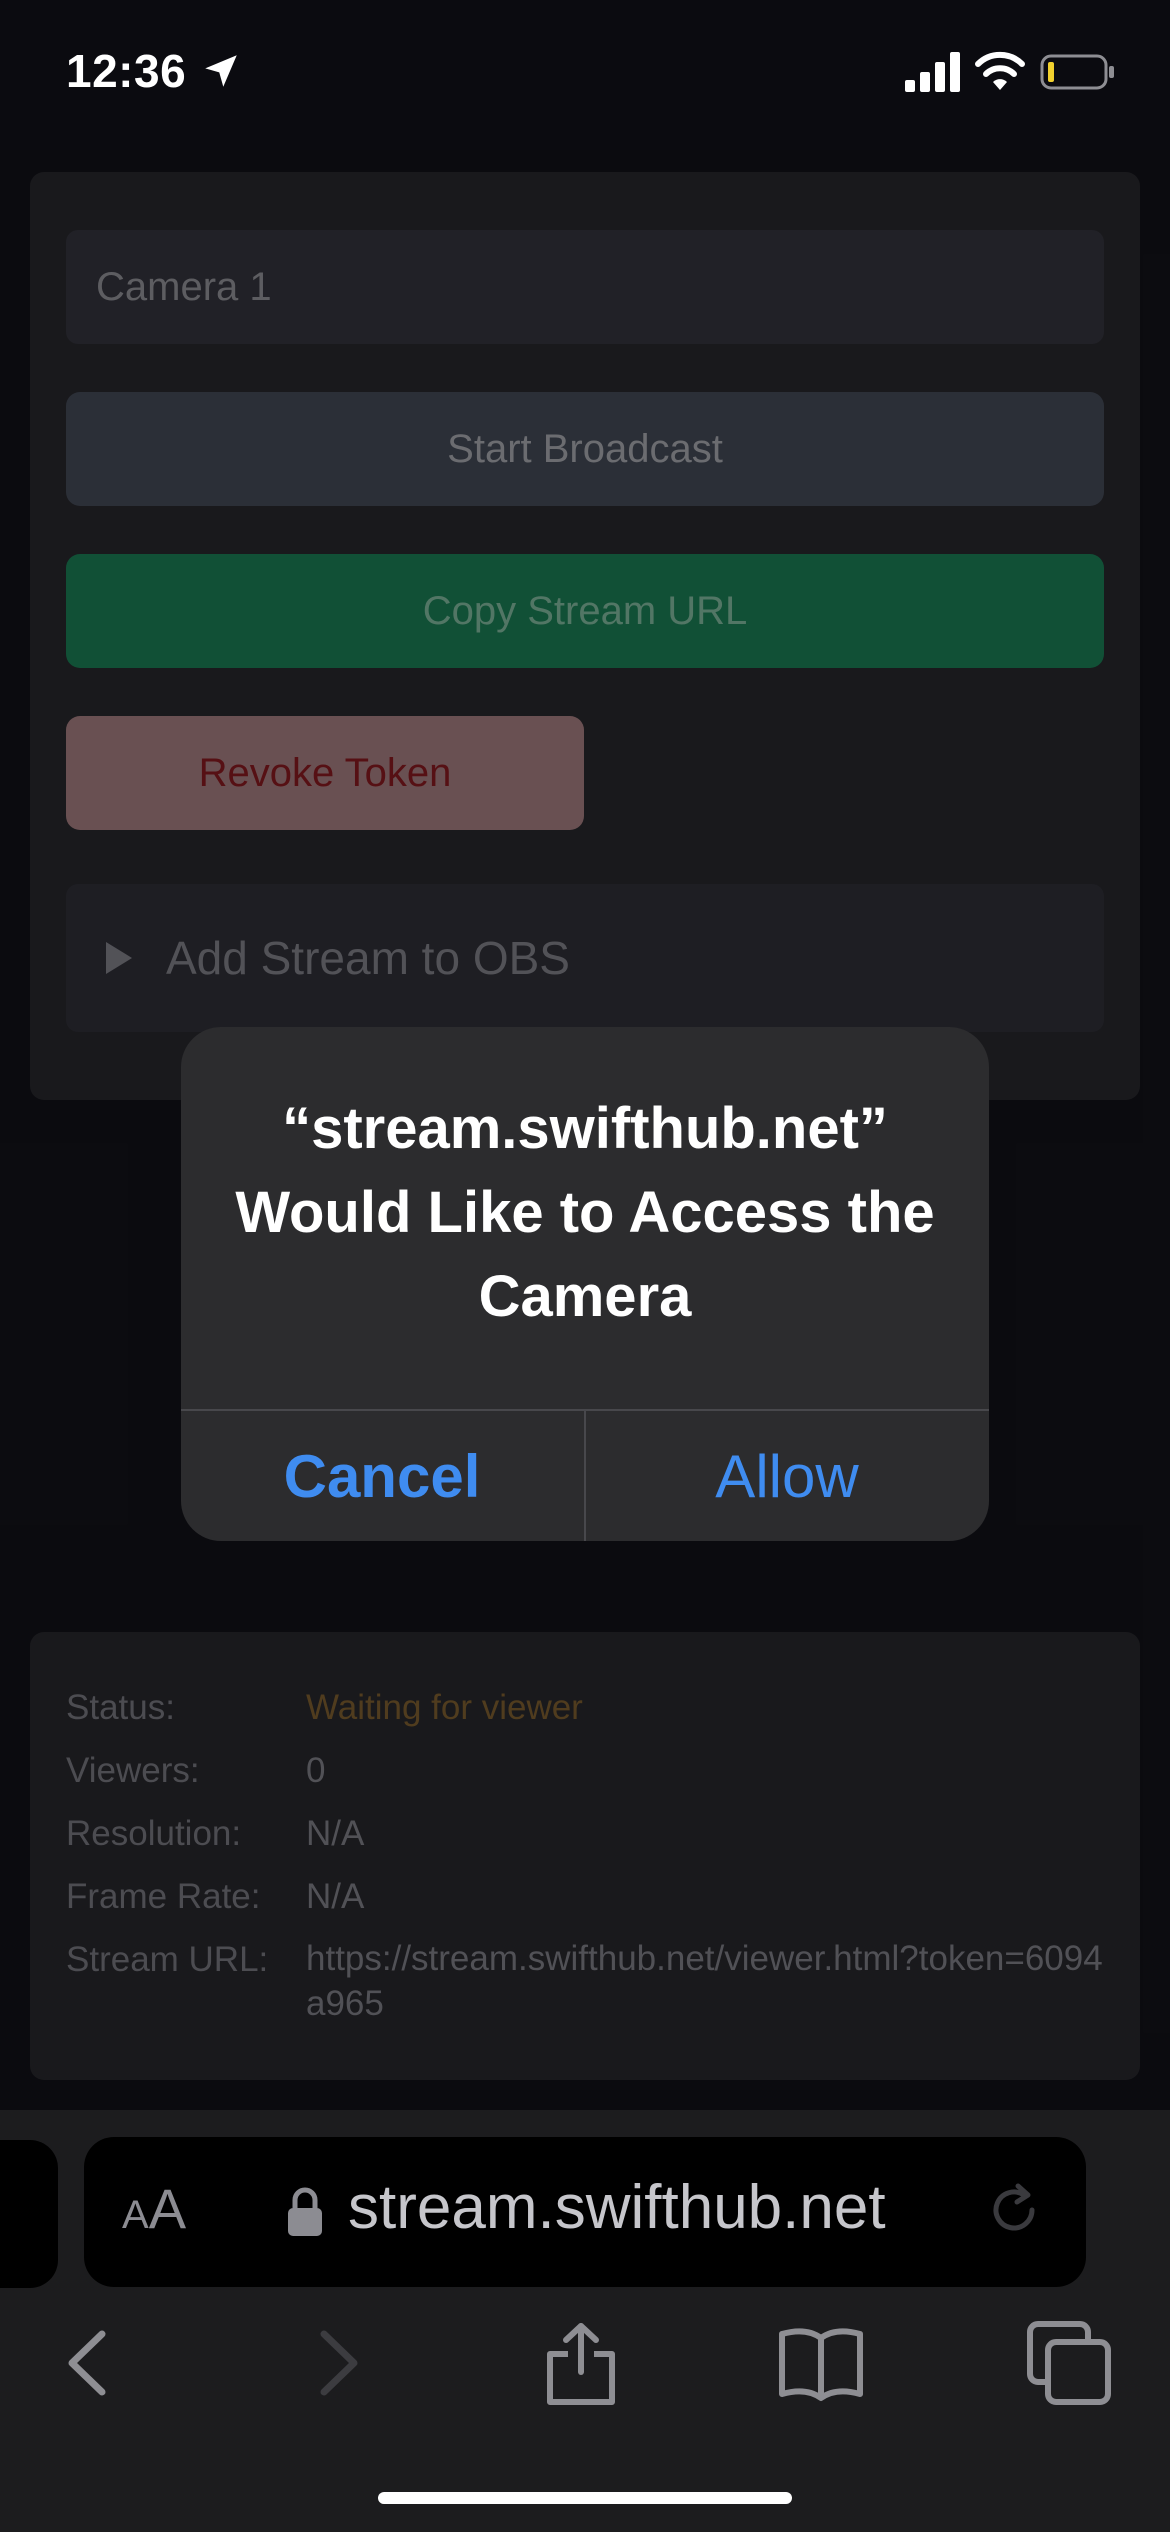 The width and height of the screenshot is (1170, 2532). What do you see at coordinates (382, 1476) in the screenshot?
I see `cancel-button: Cancel` at bounding box center [382, 1476].